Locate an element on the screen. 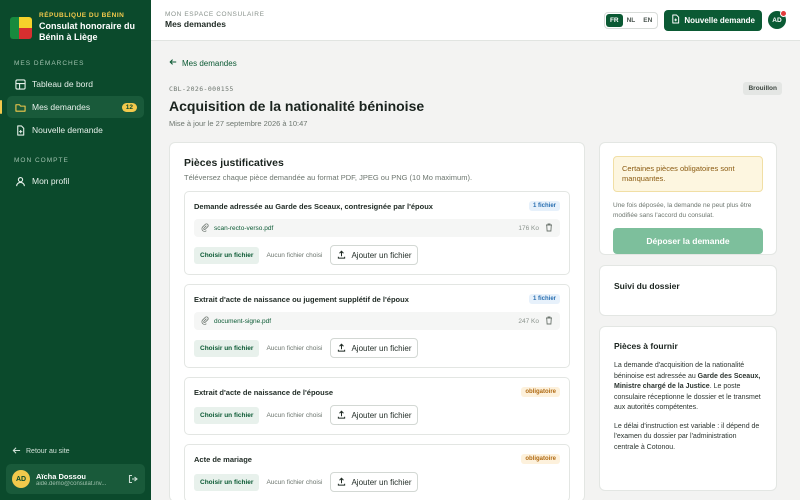 The image size is (800, 500). status-badge: Brouillon is located at coordinates (762, 88).